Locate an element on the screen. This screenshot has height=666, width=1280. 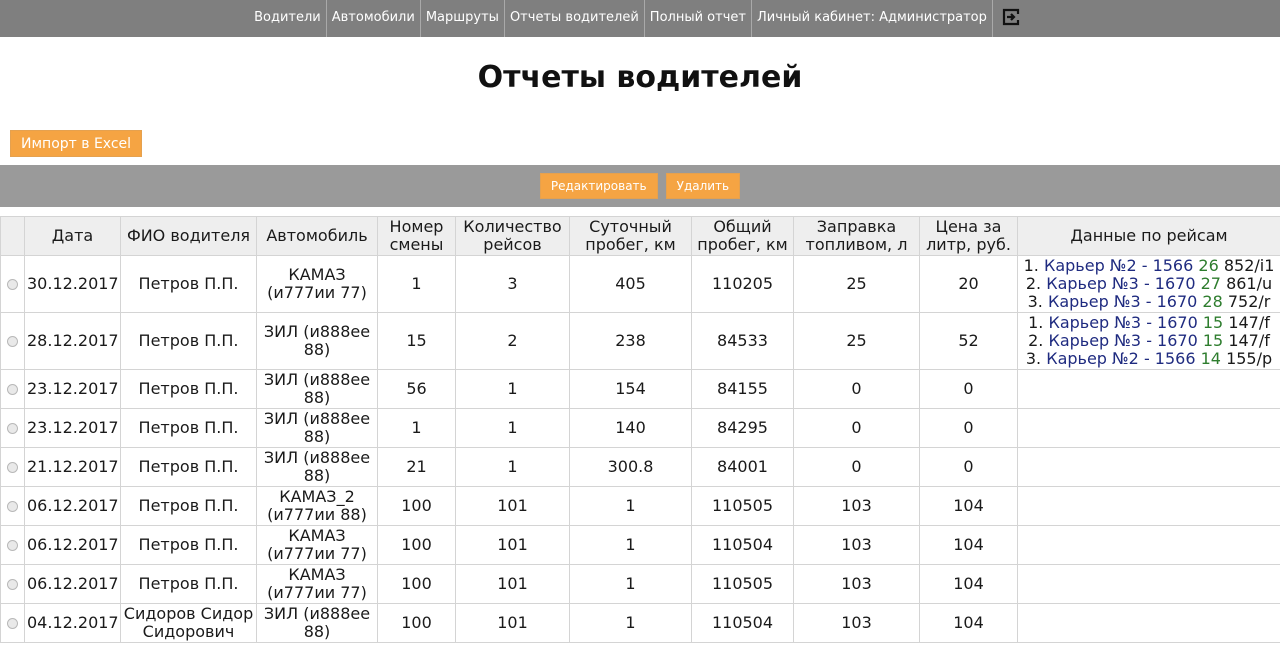
header-trips-count: Количество рейсов is located at coordinates (512, 236).